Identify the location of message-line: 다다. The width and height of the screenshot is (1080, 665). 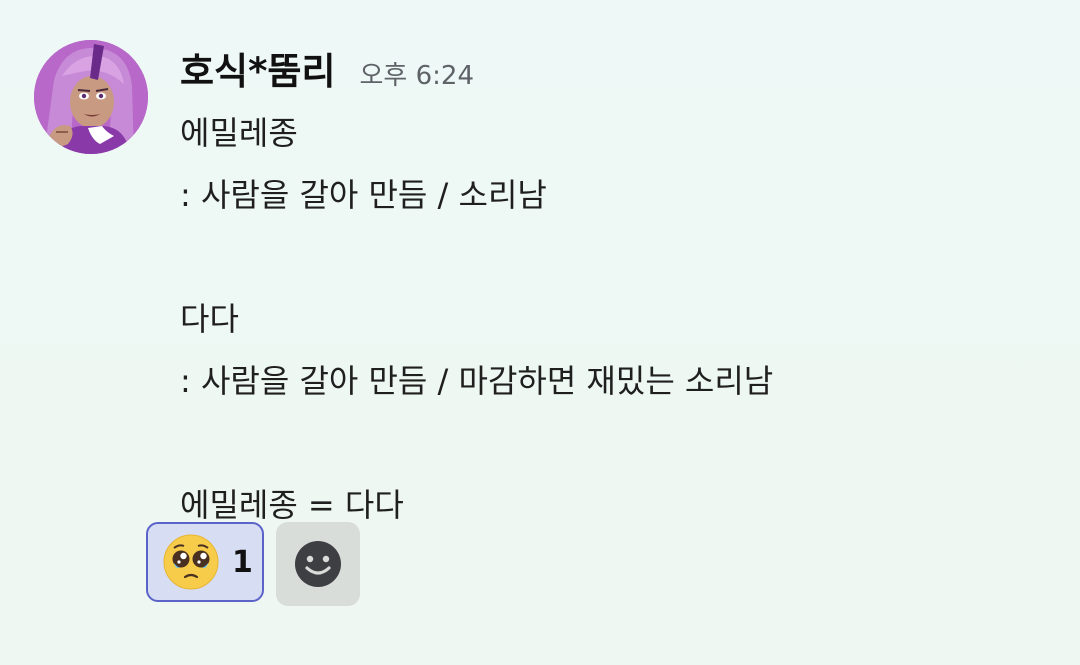
(209, 319).